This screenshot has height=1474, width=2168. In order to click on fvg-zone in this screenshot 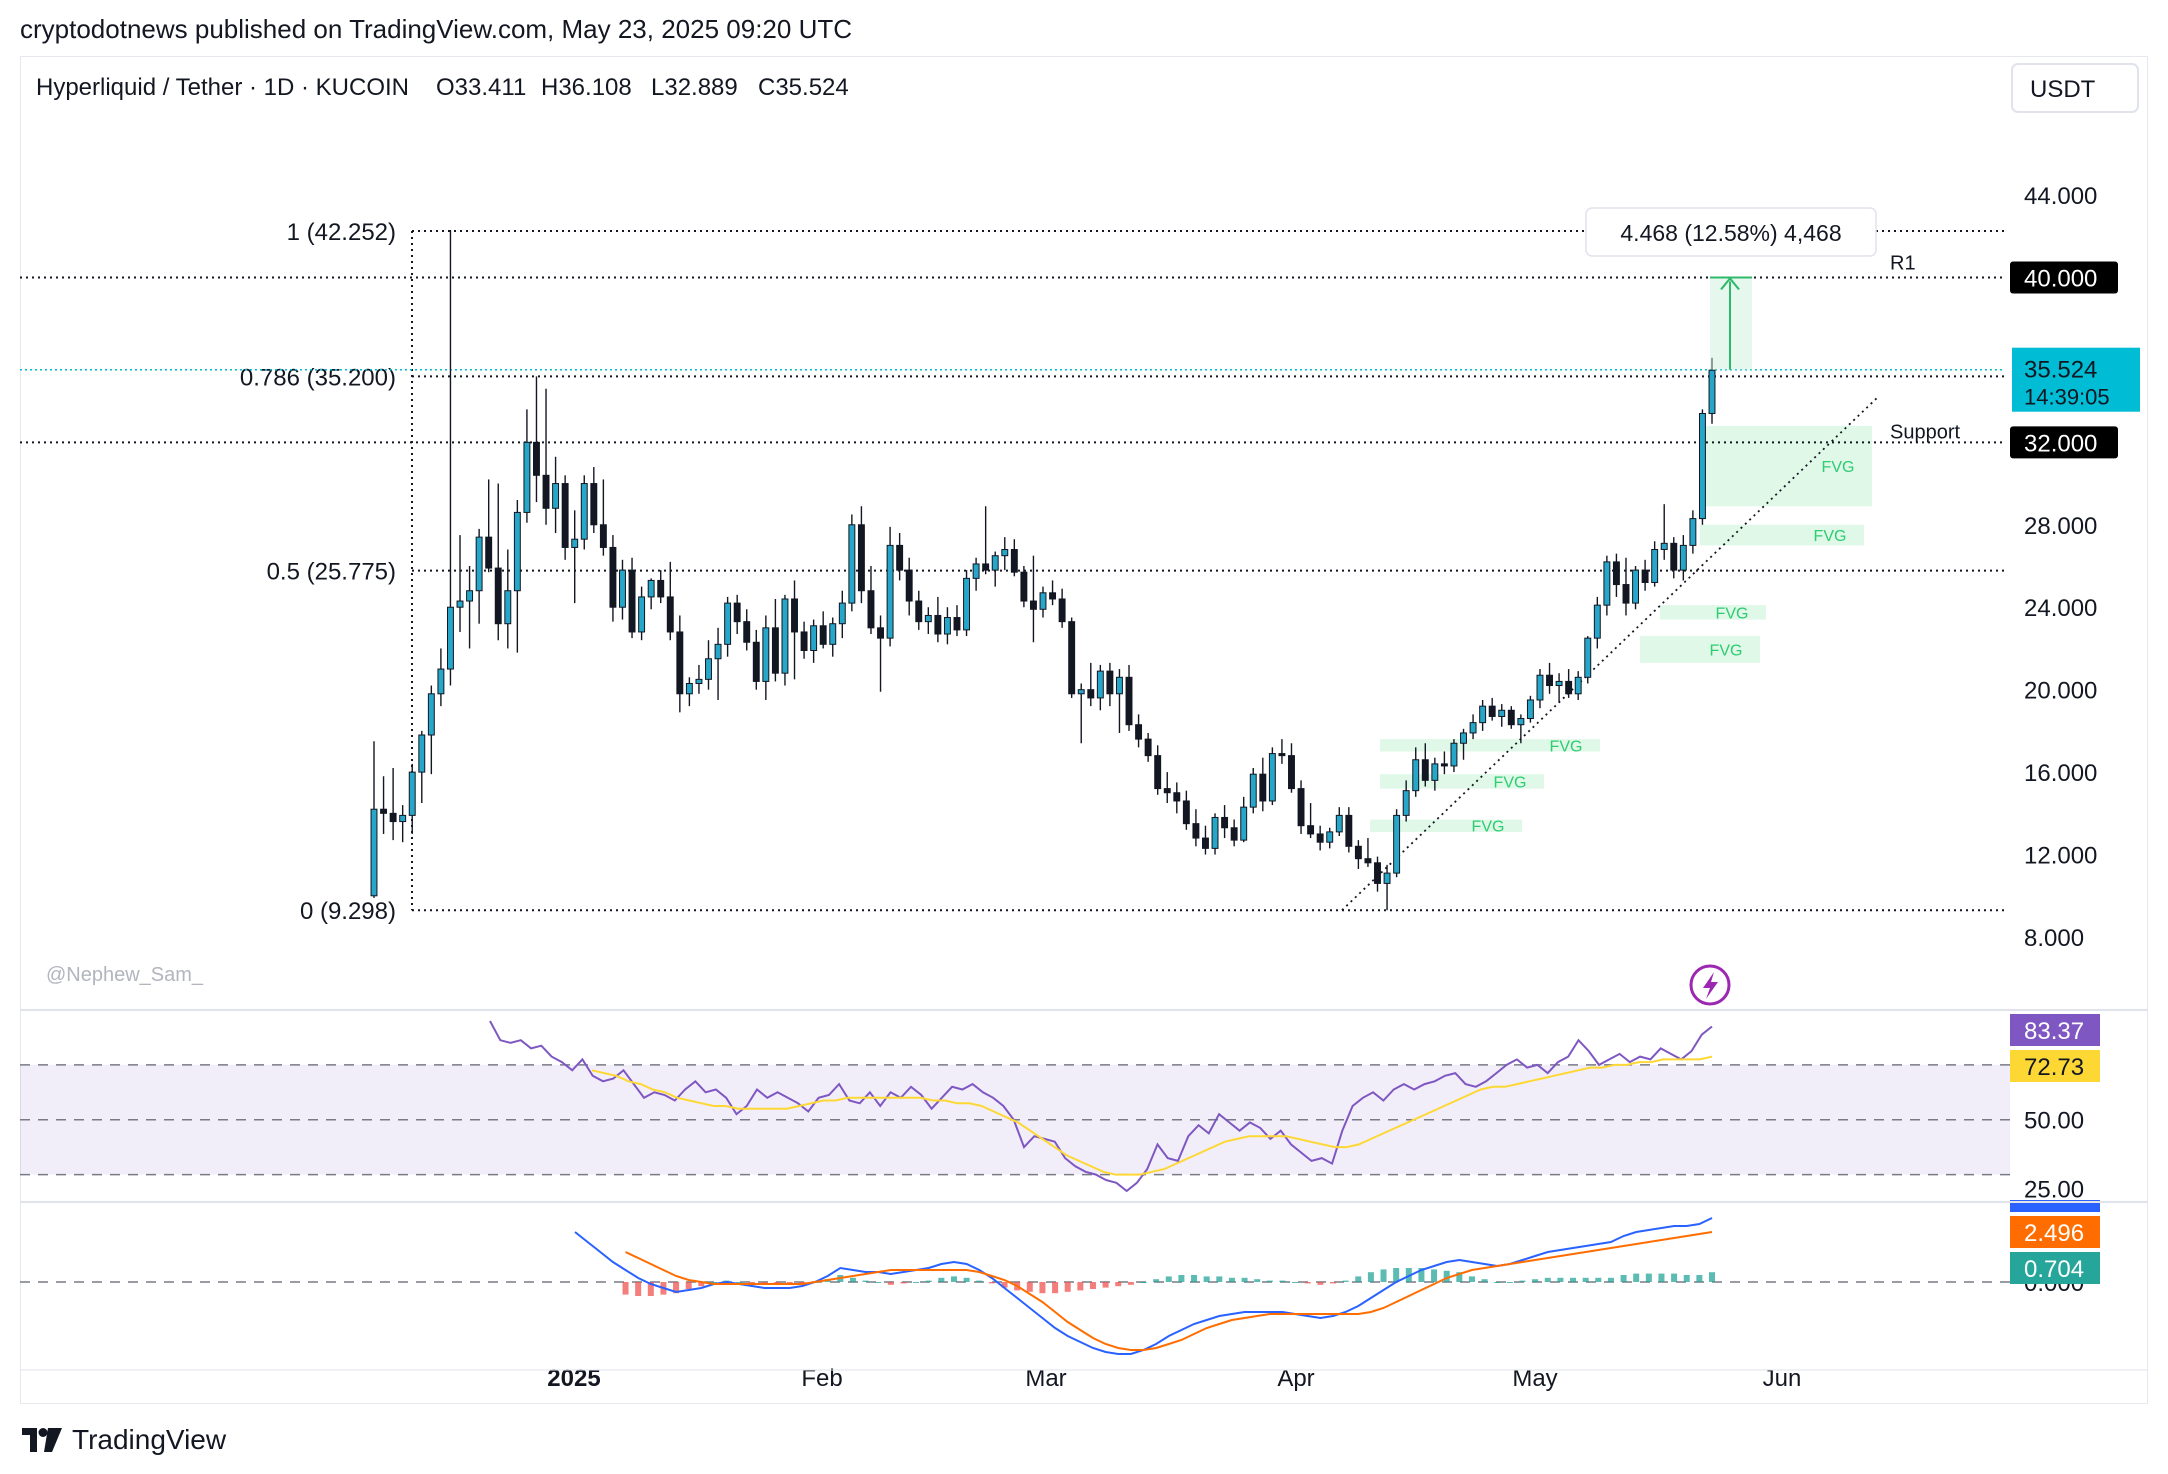, I will do `click(1713, 612)`.